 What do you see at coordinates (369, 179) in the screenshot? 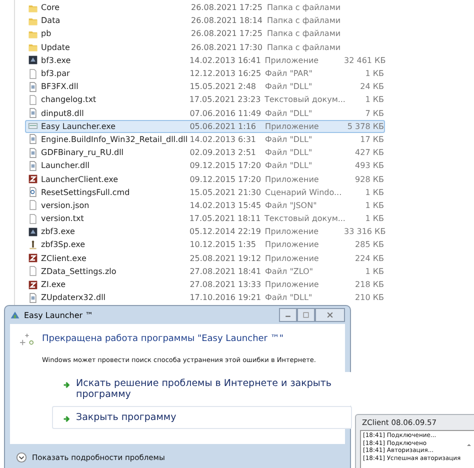
I see `file-size: 928 КБ` at bounding box center [369, 179].